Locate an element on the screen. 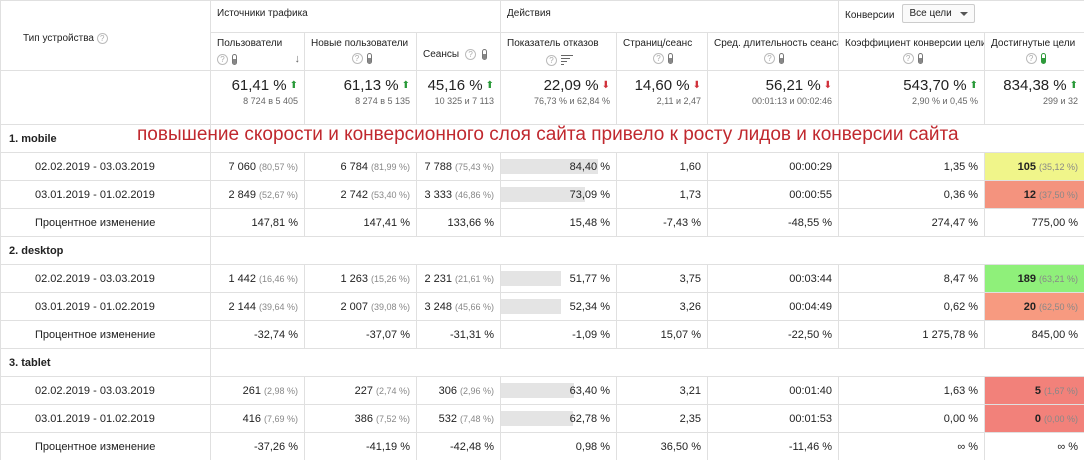 This screenshot has width=1084, height=460. segment-row: 3. tablet is located at coordinates (542, 362).